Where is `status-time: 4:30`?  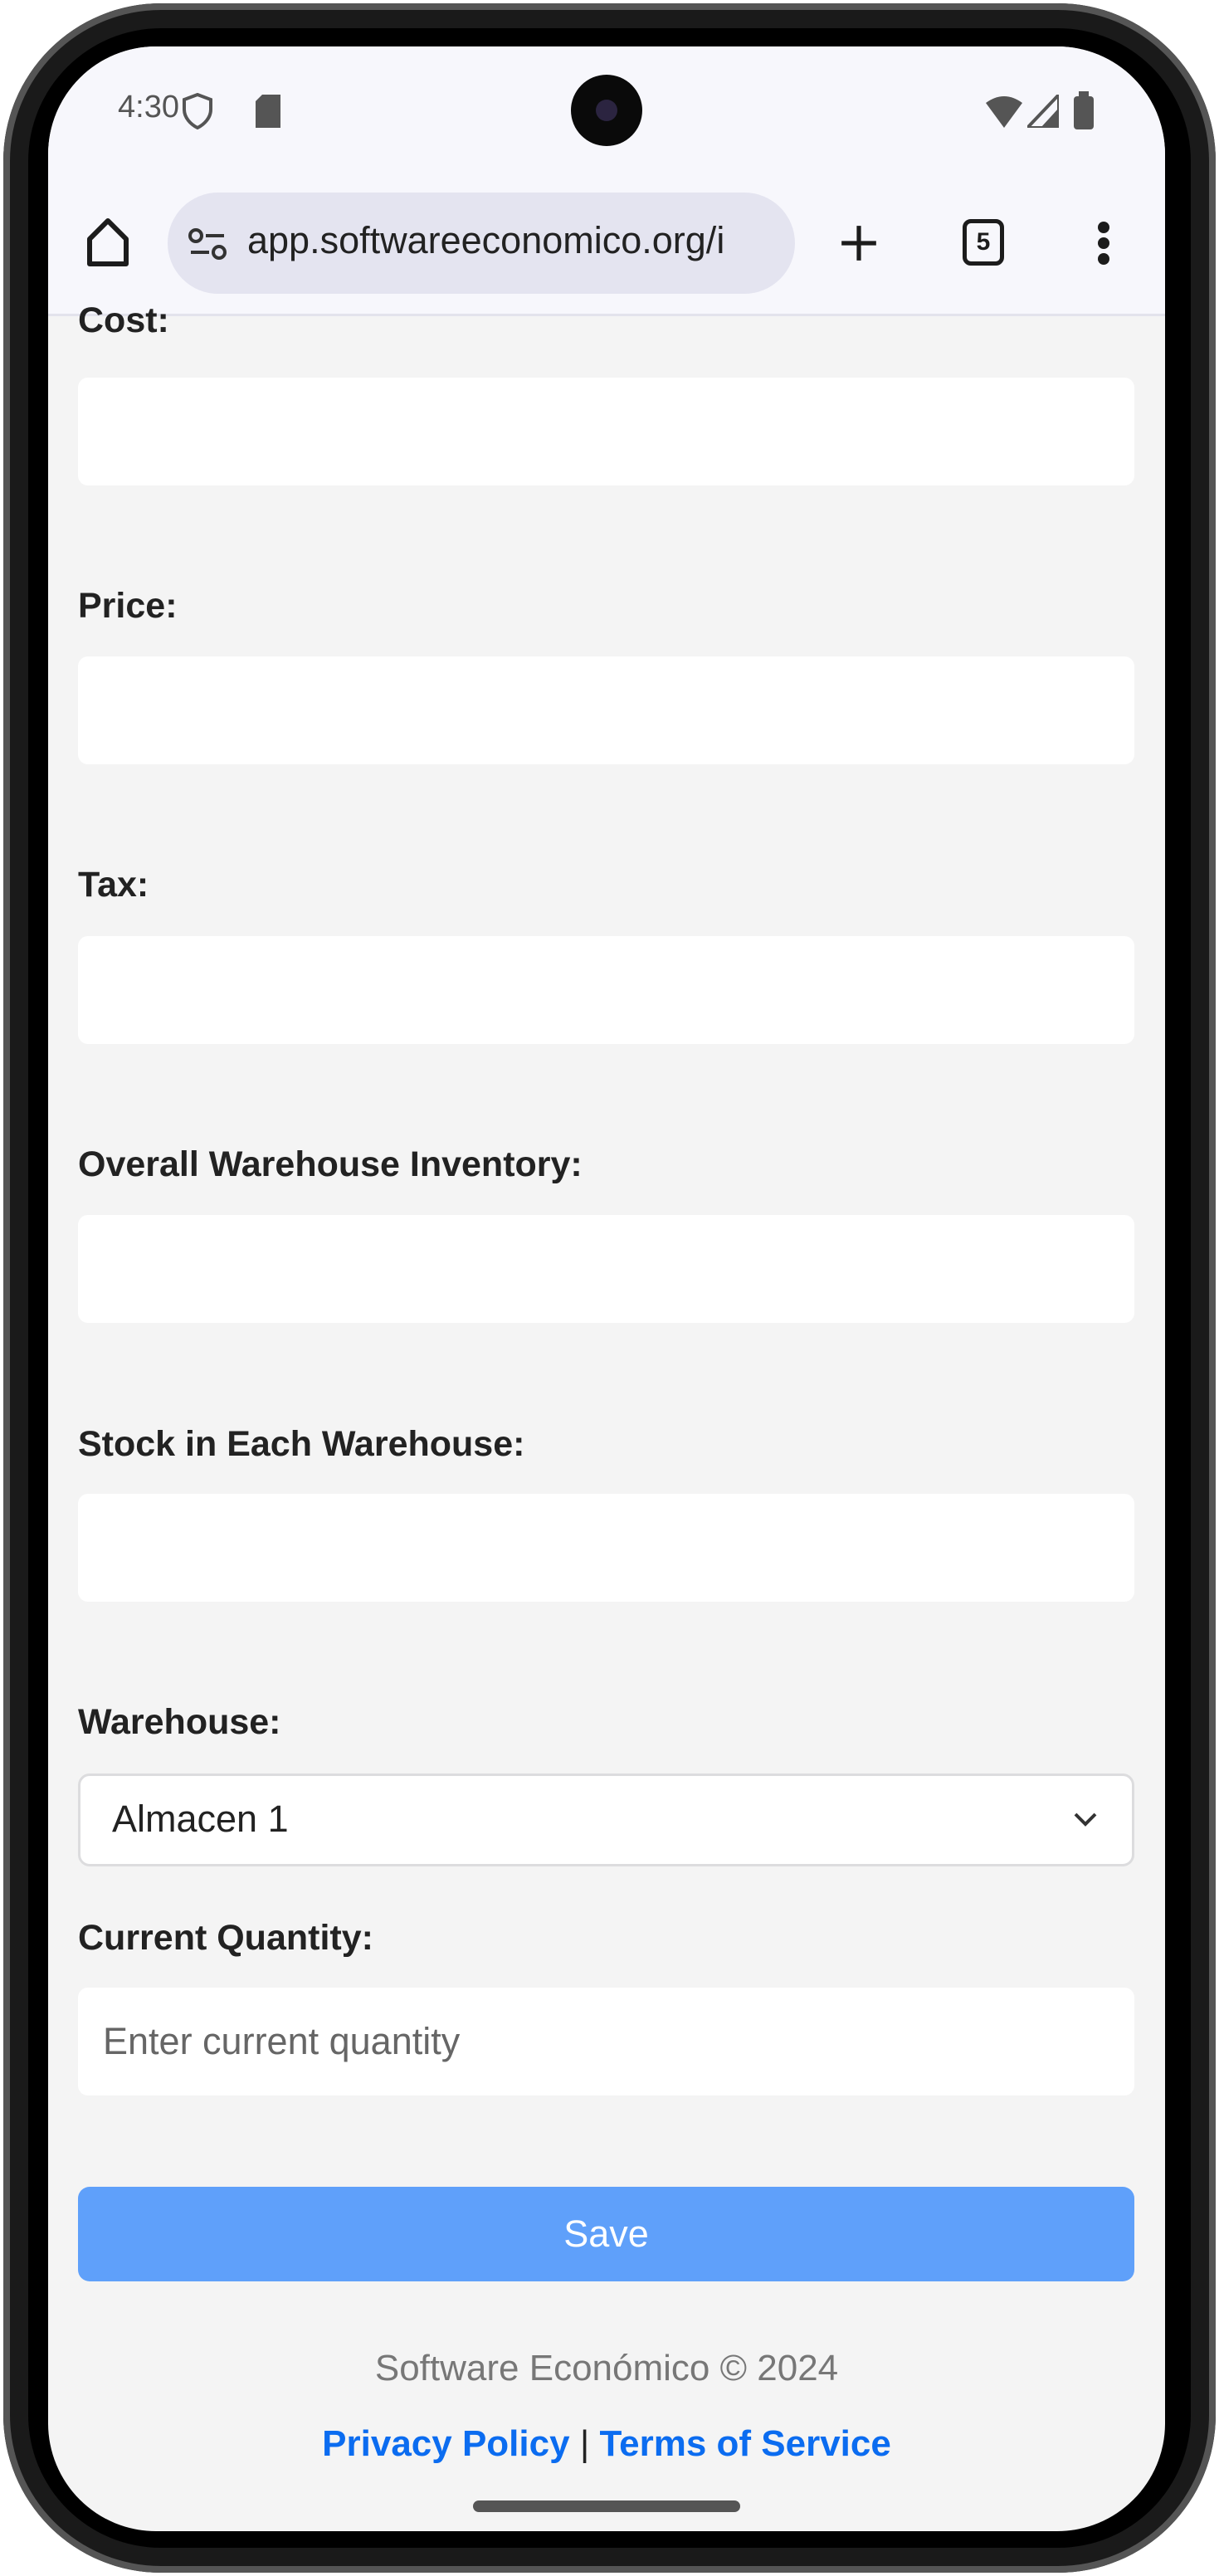 status-time: 4:30 is located at coordinates (148, 107).